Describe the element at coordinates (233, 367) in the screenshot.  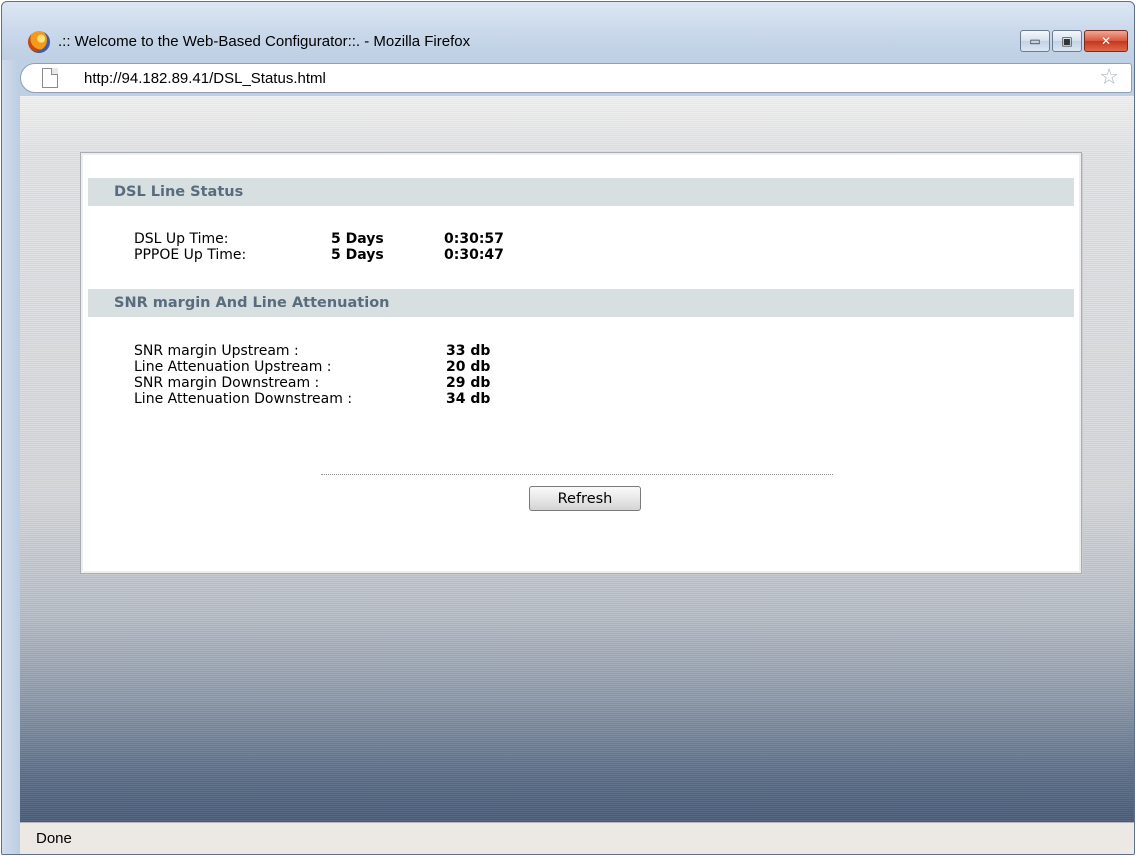
I see `row-label: Line Attenuation Upstream :` at that location.